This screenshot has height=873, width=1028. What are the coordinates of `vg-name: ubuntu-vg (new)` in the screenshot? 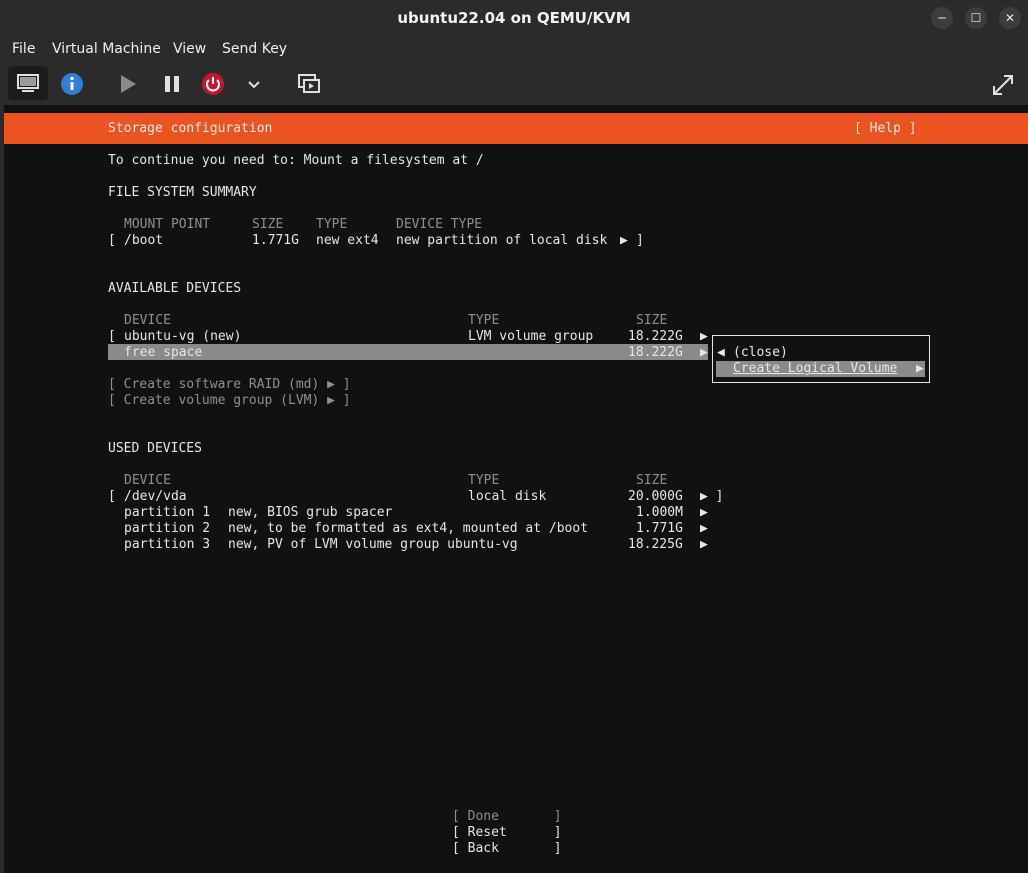 It's located at (183, 336).